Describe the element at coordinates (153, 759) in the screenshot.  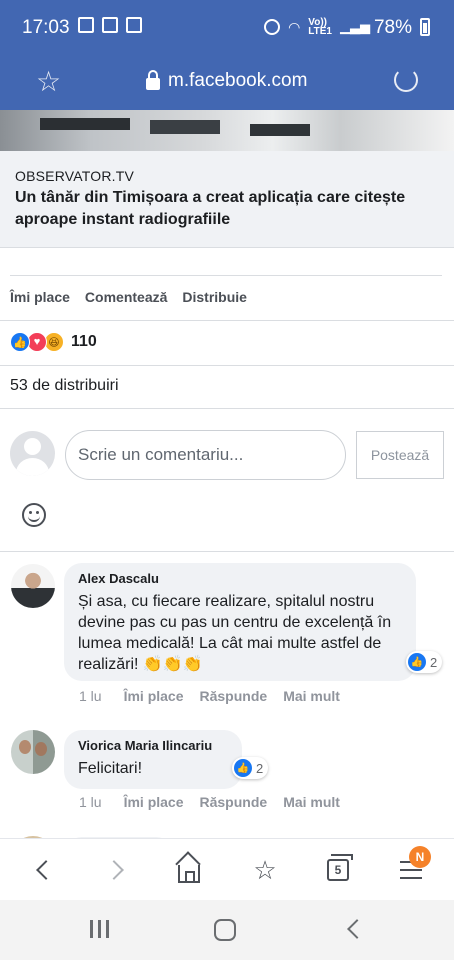
I see `comment-bubble: Viorica Maria Ilincariu Felicitari!` at that location.